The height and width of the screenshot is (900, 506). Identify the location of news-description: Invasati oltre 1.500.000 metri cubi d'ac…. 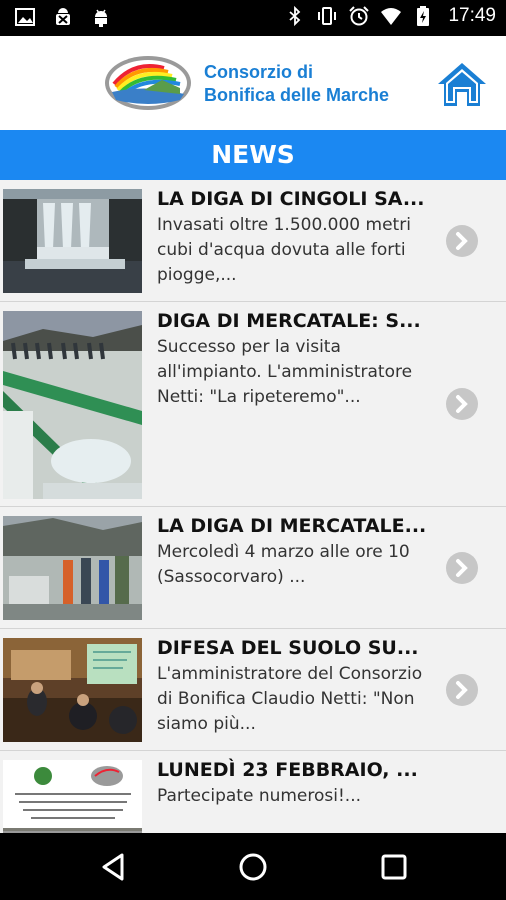
(284, 250).